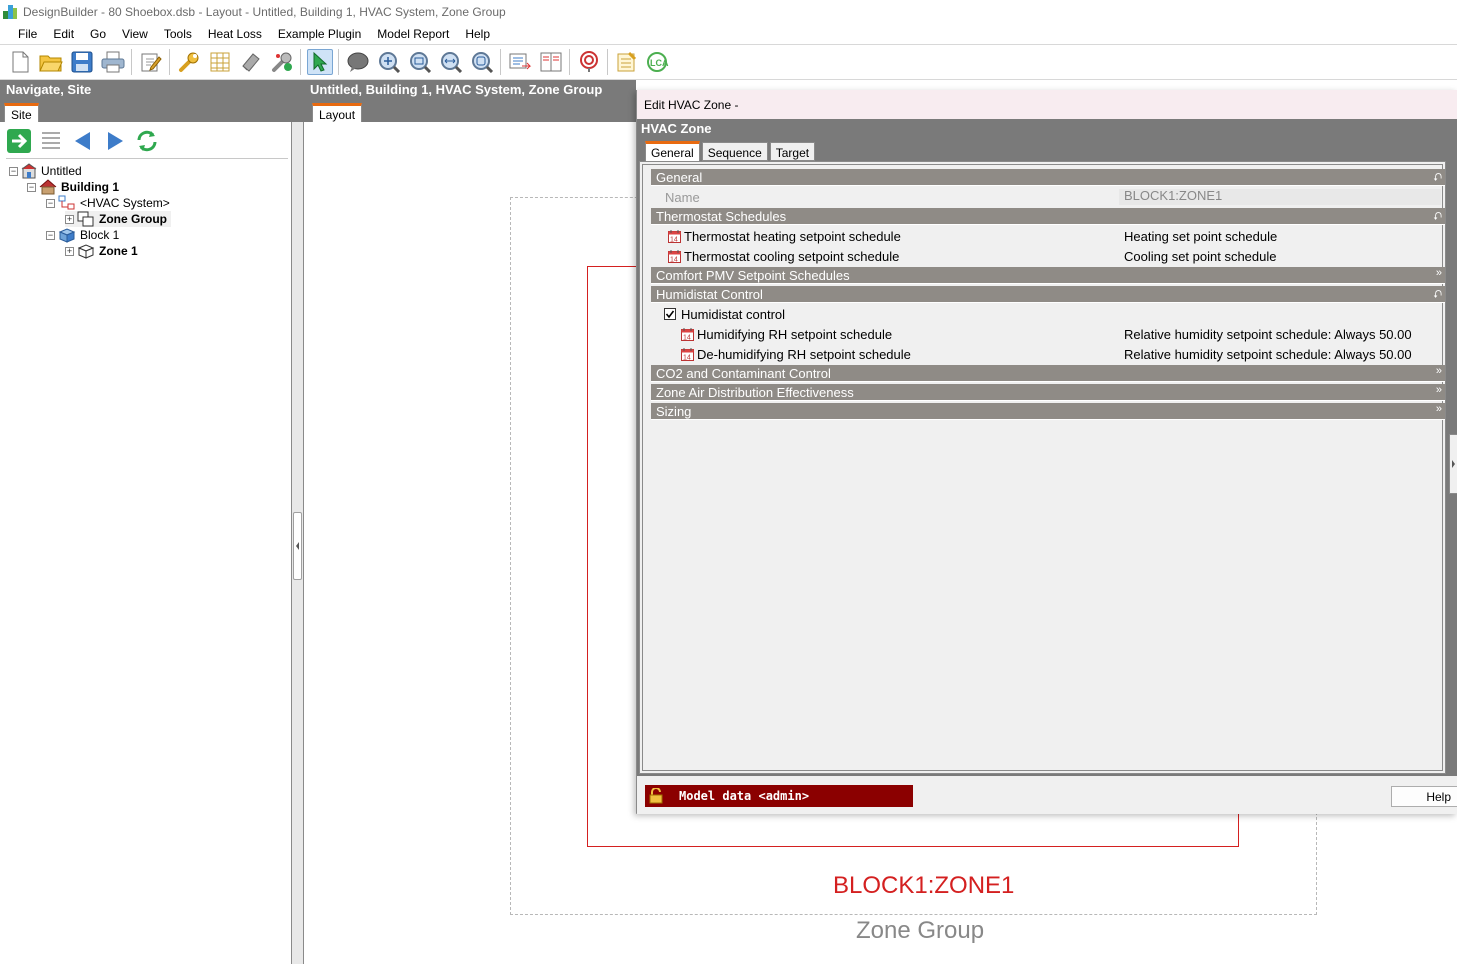  Describe the element at coordinates (133, 219) in the screenshot. I see `tree-label: Zone Group` at that location.